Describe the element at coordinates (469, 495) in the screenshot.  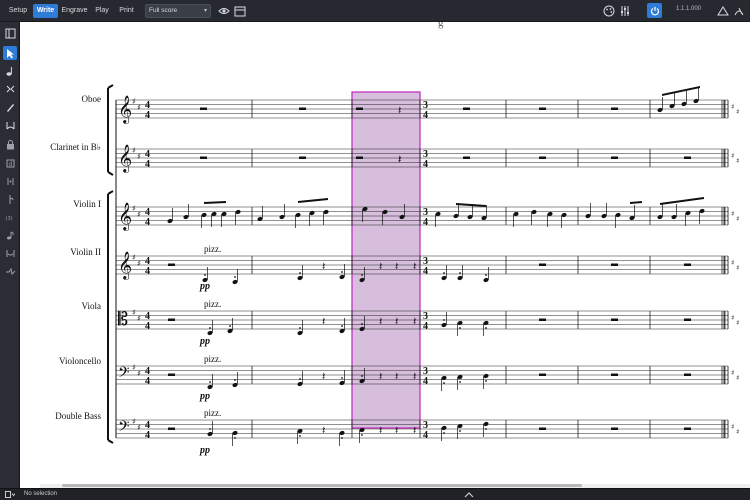
I see `chevron-up-icon` at that location.